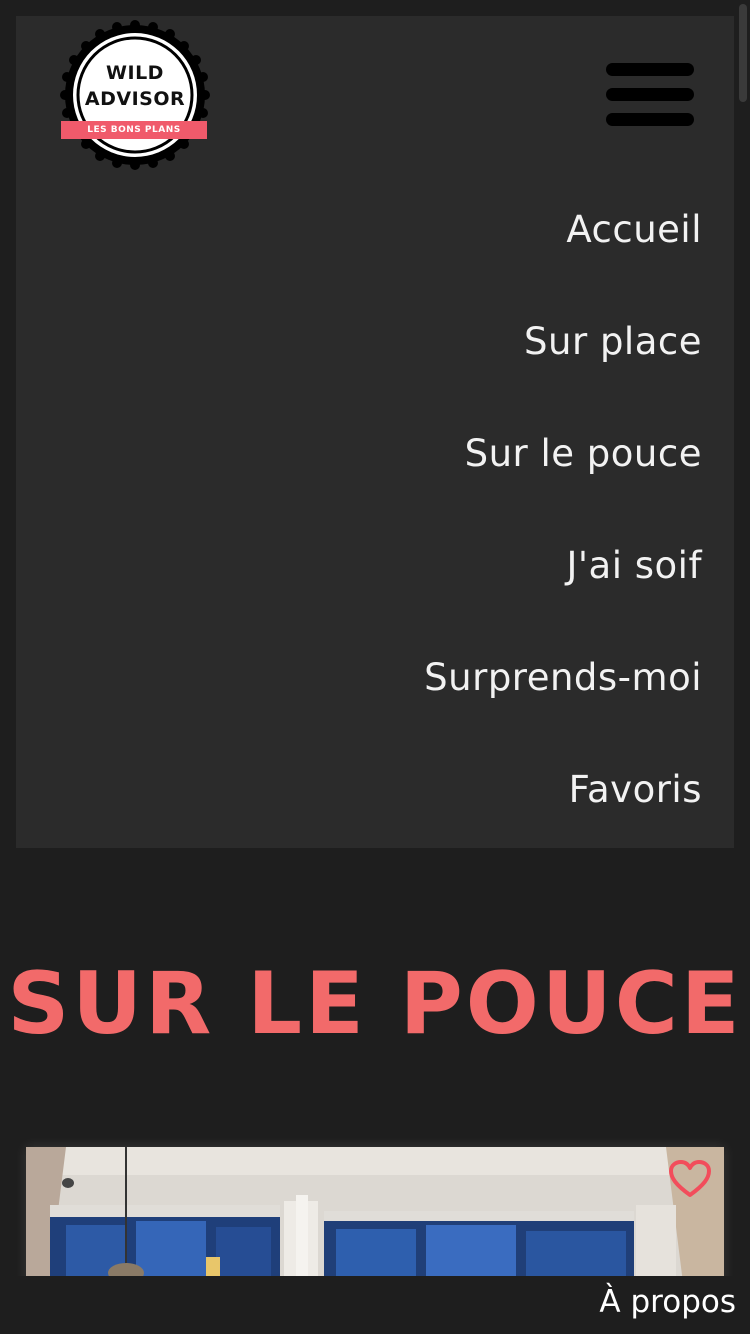 This screenshot has height=1334, width=750. Describe the element at coordinates (650, 94) in the screenshot. I see `menu-button` at that location.